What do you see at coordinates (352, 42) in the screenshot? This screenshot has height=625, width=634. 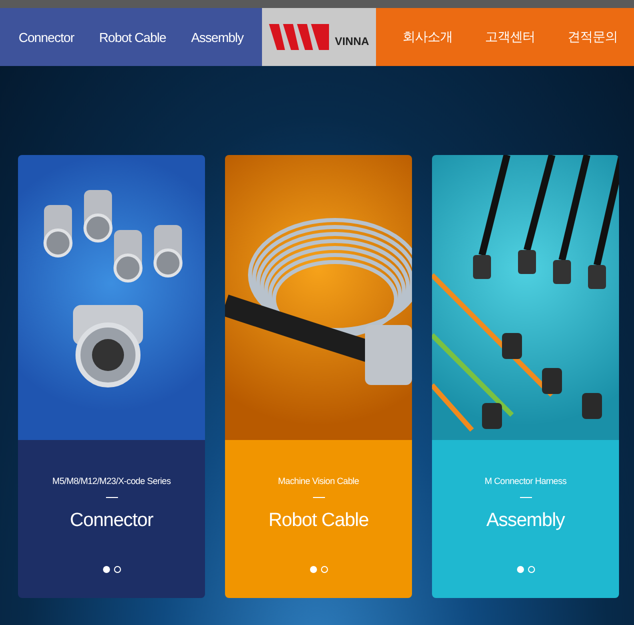 I see `logo-text: VINNA` at bounding box center [352, 42].